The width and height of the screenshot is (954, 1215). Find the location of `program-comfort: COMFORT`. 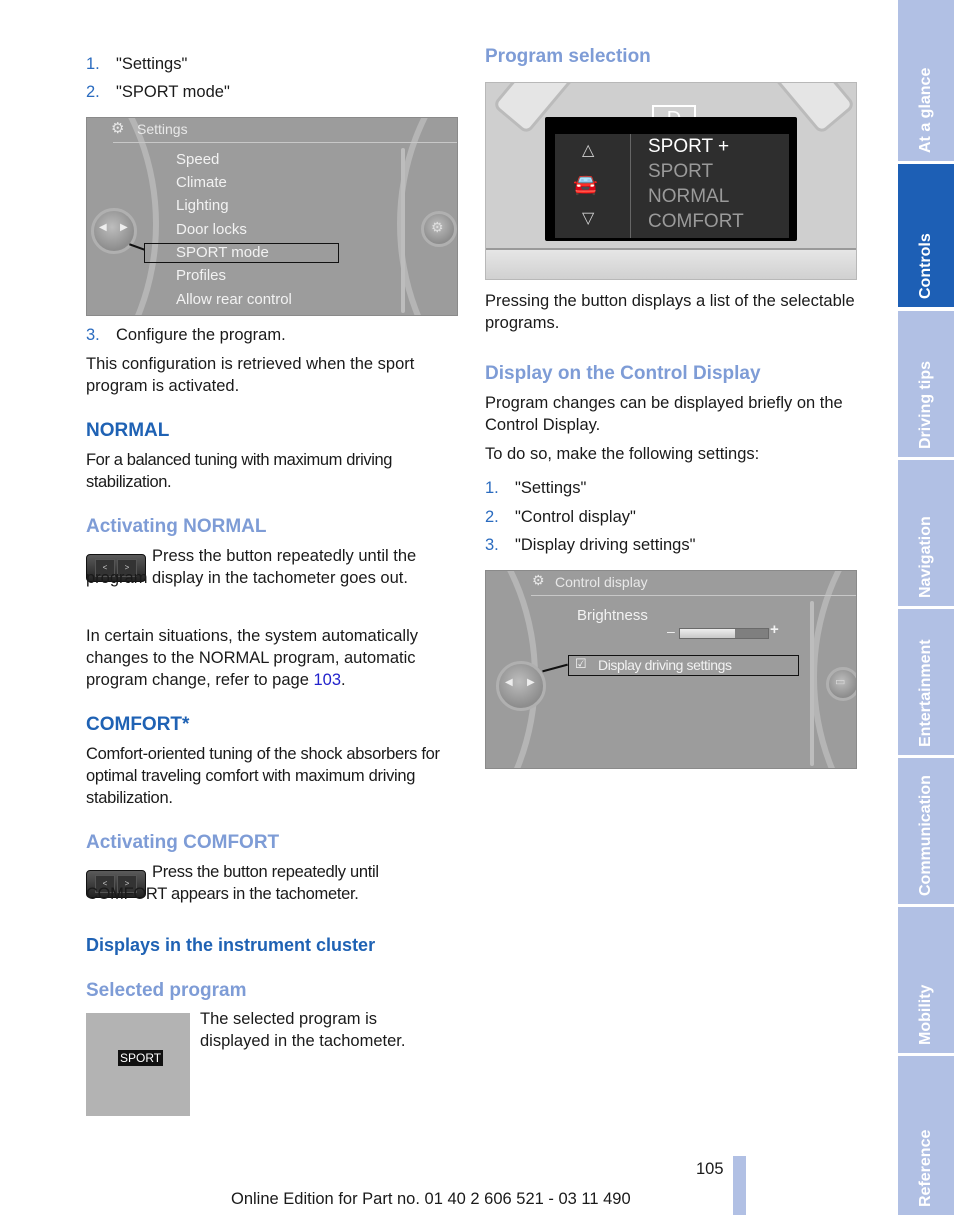

program-comfort: COMFORT is located at coordinates (696, 222).